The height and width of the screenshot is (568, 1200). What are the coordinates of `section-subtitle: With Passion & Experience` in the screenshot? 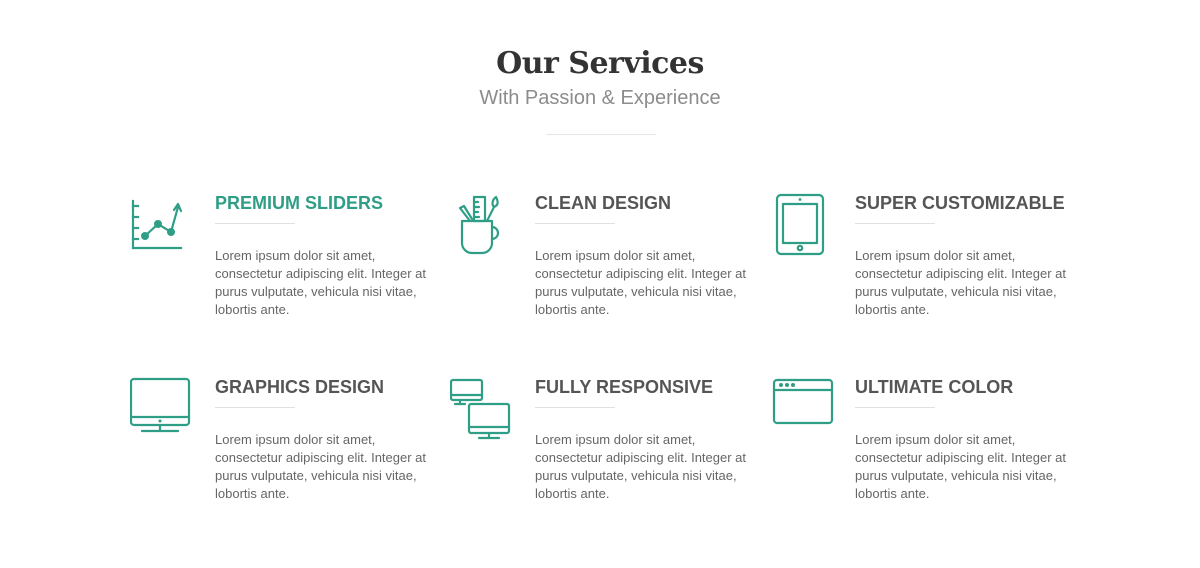 It's located at (600, 98).